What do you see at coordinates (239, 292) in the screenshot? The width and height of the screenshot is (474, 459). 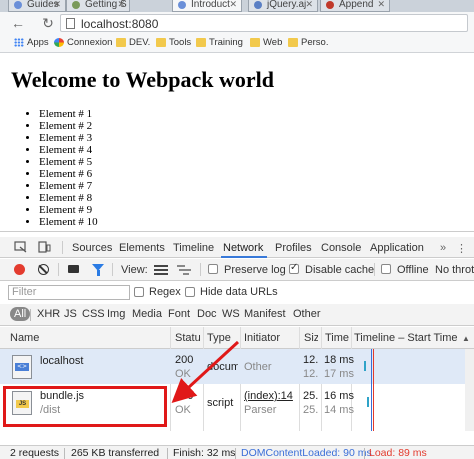 I see `hide-data-urls-label: Hide data URLs` at bounding box center [239, 292].